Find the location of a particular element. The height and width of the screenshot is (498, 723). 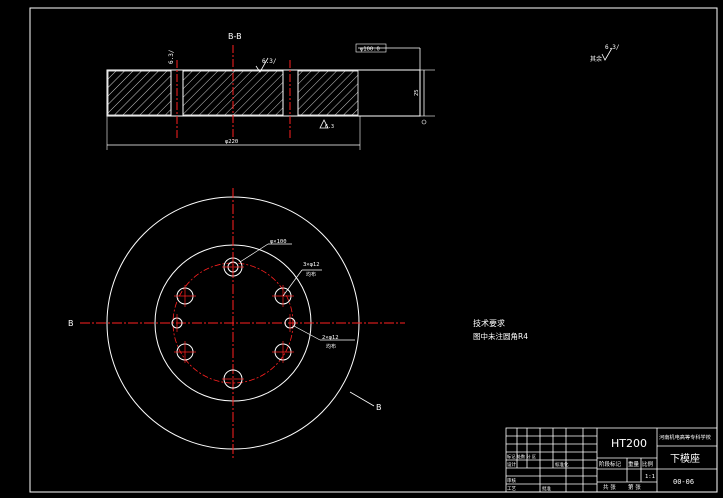

section-mark-left: B is located at coordinates (71, 323).